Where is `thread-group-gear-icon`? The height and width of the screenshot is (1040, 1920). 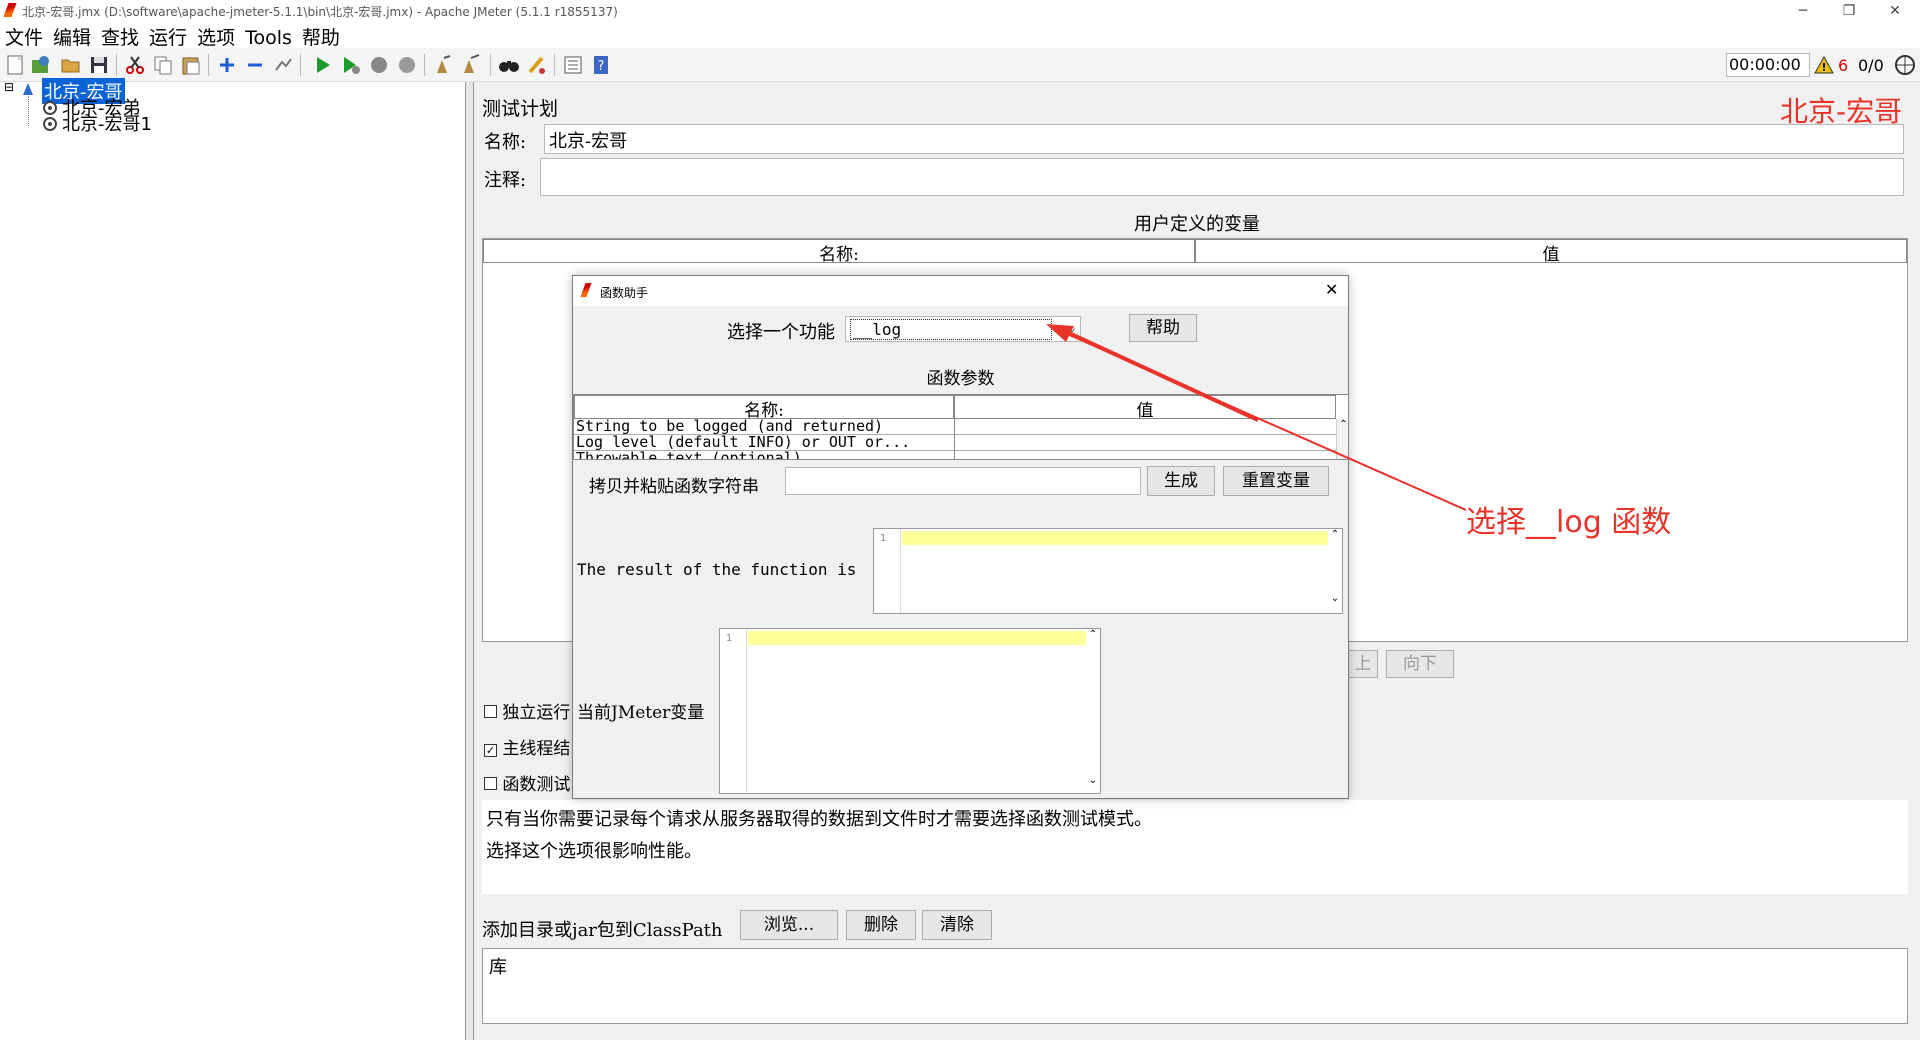
thread-group-gear-icon is located at coordinates (50, 126).